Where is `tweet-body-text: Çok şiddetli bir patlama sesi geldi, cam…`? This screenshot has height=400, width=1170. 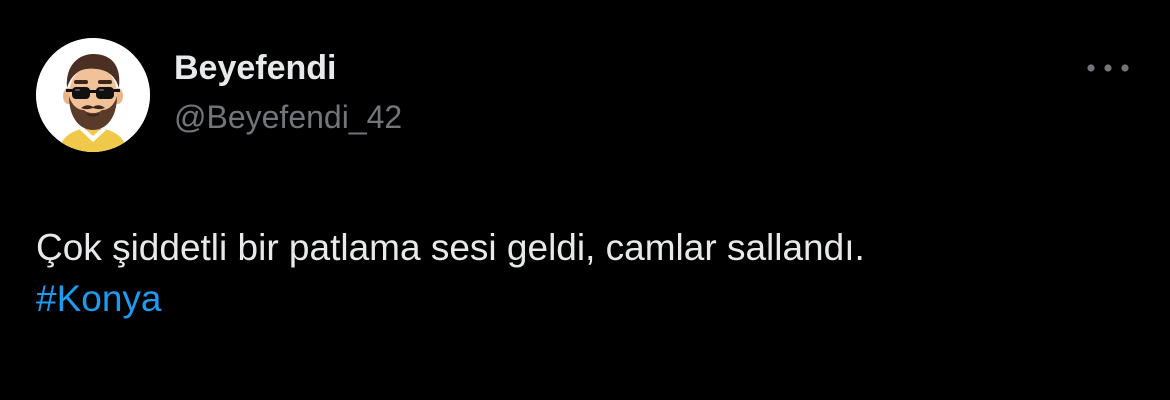
tweet-body-text: Çok şiddetli bir patlama sesi geldi, cam… is located at coordinates (450, 247).